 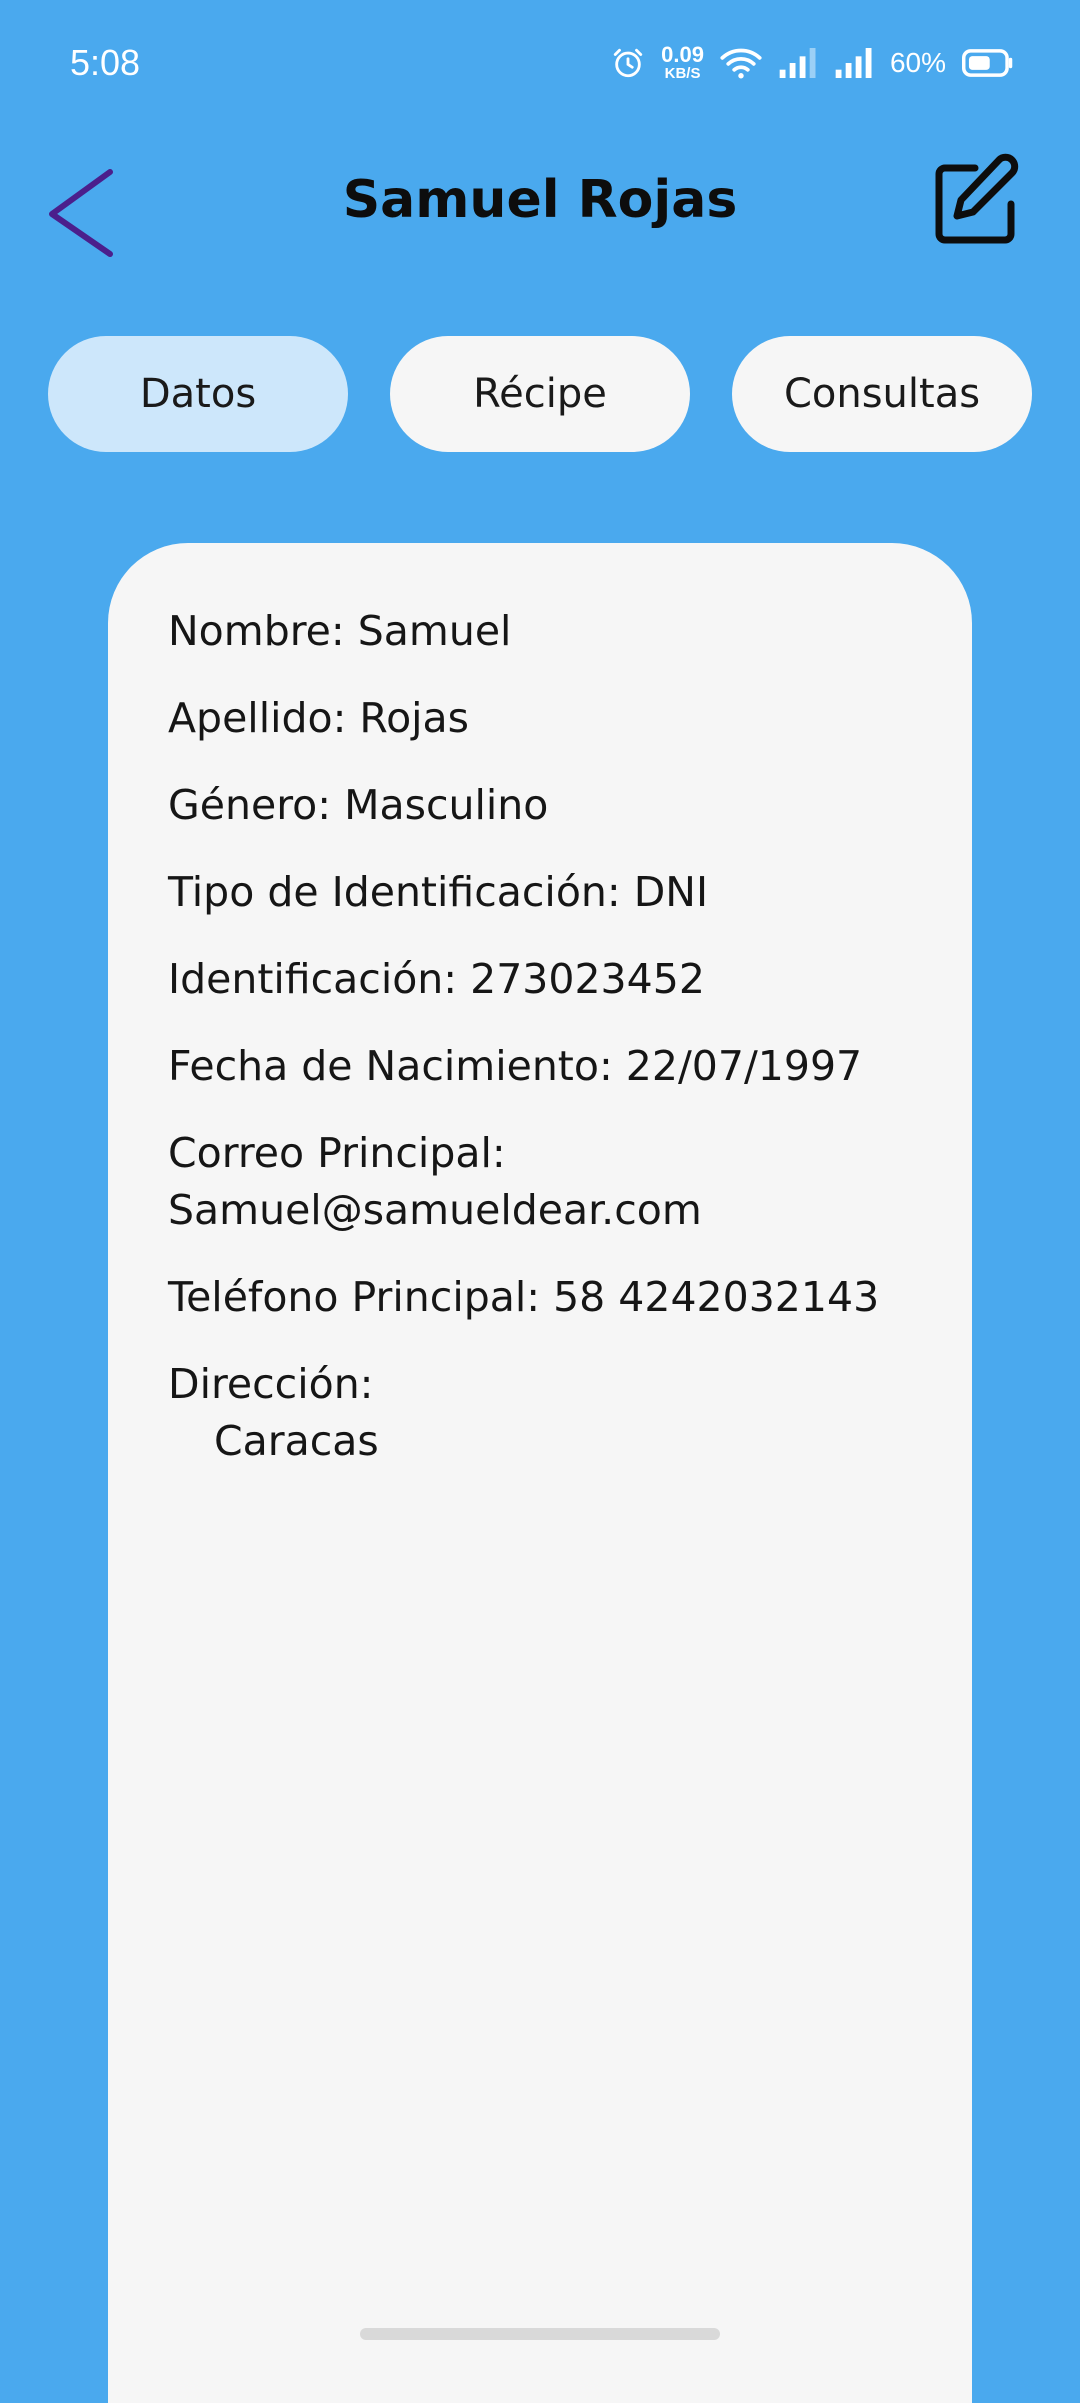 I want to click on wifi-icon, so click(x=741, y=63).